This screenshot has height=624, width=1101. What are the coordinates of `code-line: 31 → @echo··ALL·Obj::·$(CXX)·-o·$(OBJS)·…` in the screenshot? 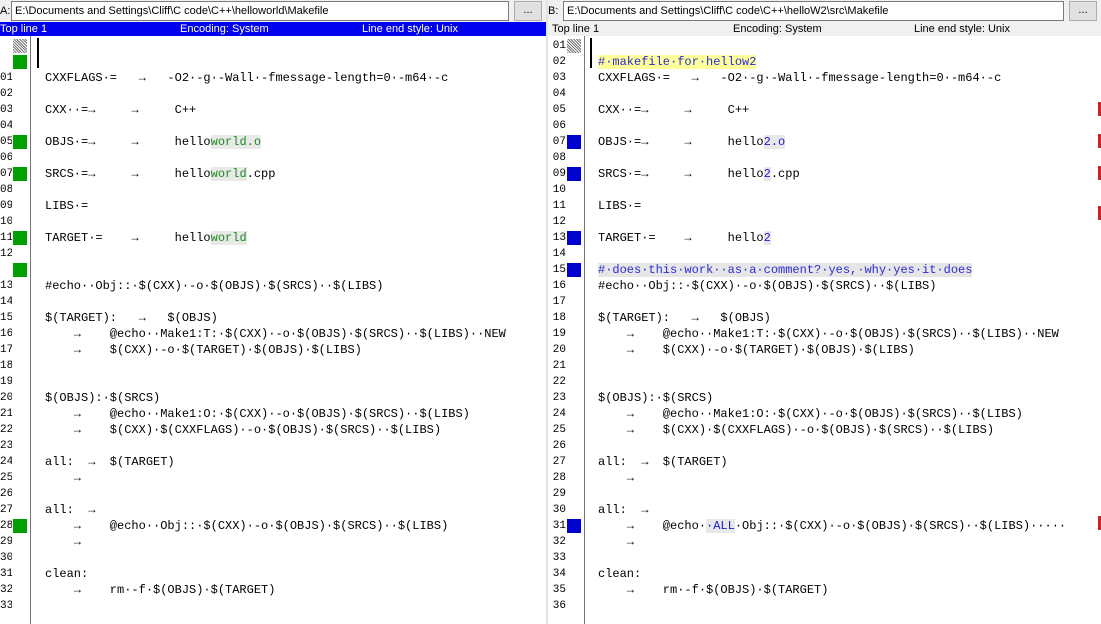 It's located at (824, 526).